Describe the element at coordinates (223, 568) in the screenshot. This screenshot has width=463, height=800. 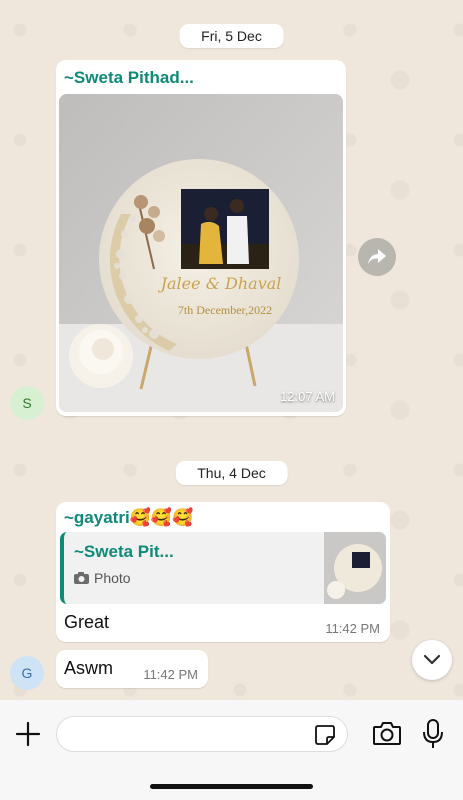
I see `quoted-message: ~Sweta Pit... Photo` at that location.